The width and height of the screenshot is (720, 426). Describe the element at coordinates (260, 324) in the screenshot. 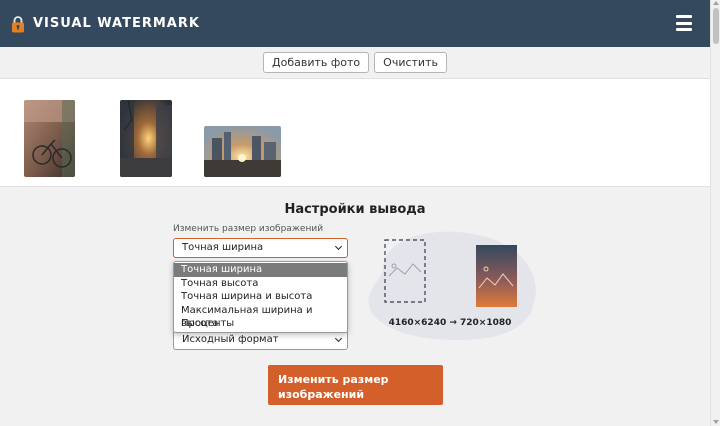

I see `resize-option-percent: Проценты` at that location.